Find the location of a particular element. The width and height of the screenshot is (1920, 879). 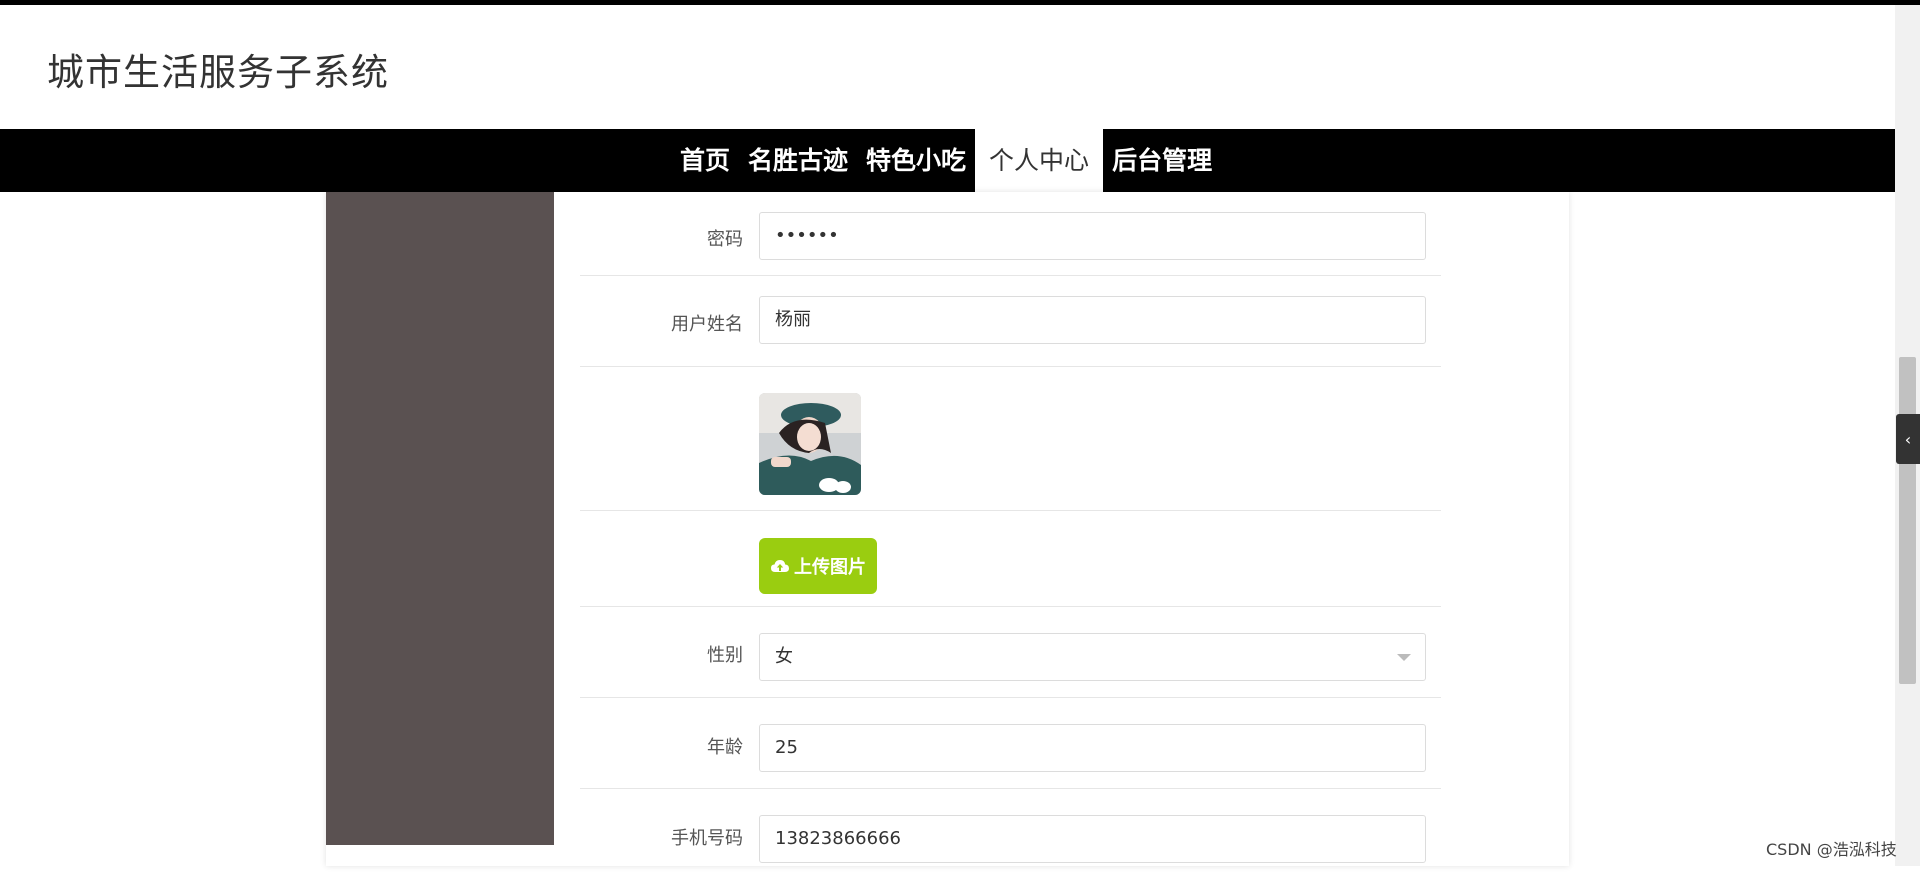

nav-item-home: 首页 is located at coordinates (705, 160).